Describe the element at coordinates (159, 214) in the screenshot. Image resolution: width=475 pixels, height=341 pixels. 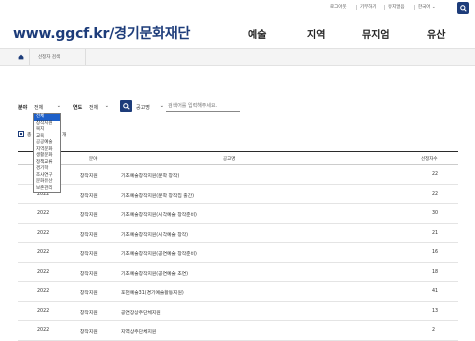
I see `row-title: 기초예술창작지원(시각예술 창작준비)` at that location.